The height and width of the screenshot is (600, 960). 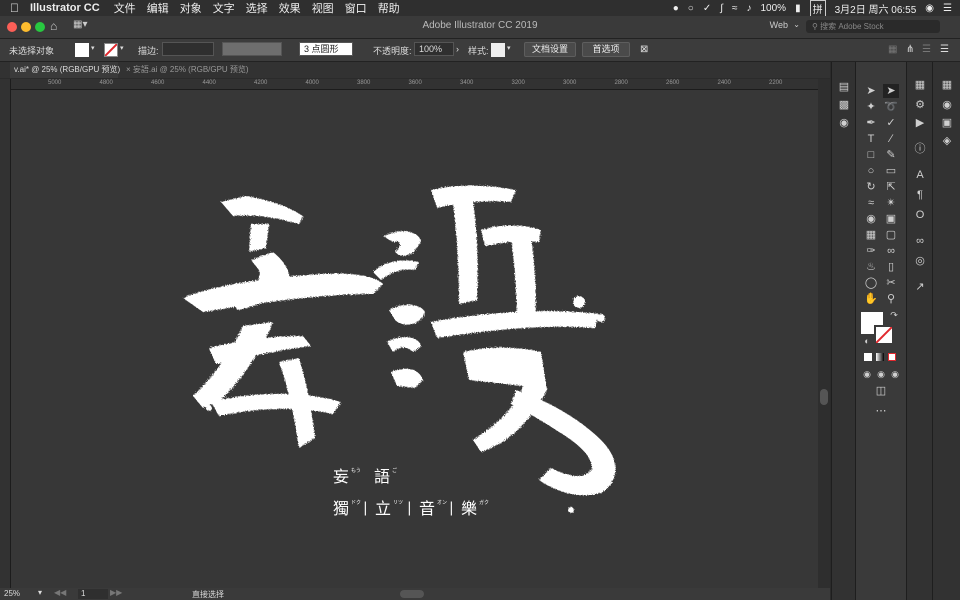 What do you see at coordinates (691, 8) in the screenshot?
I see `wechat-icon: ○` at bounding box center [691, 8].